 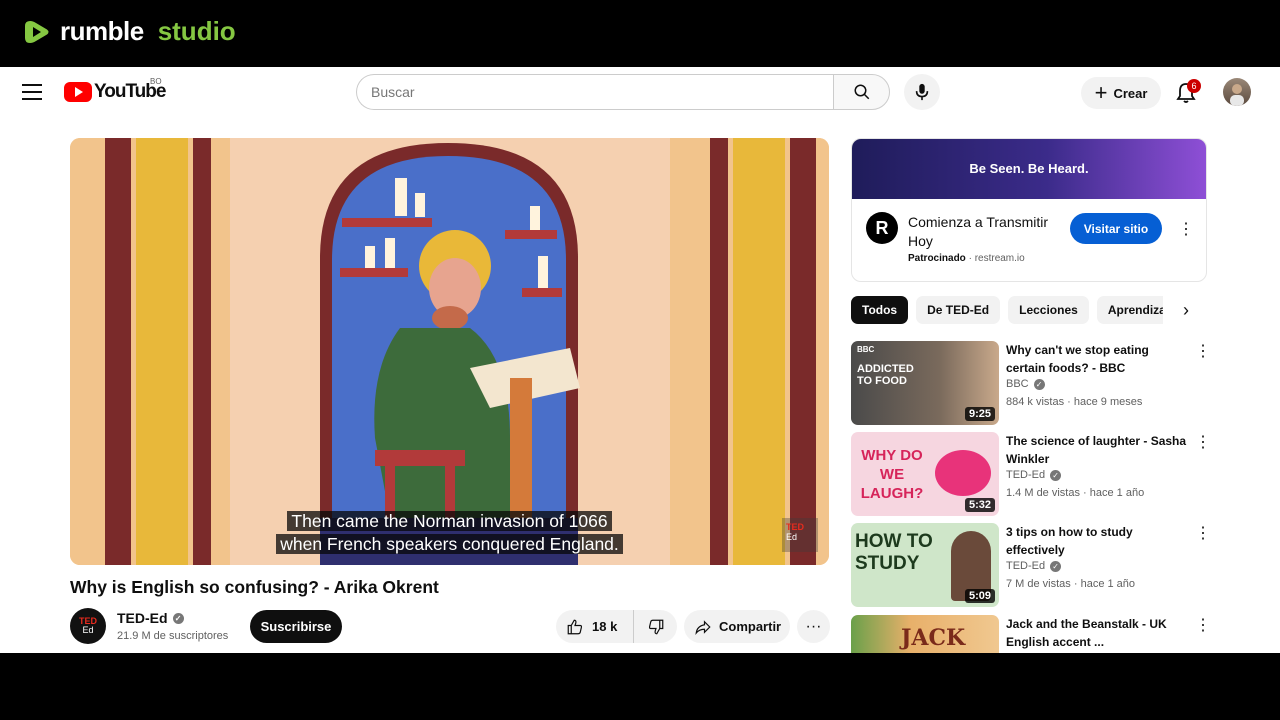 I want to click on youtube-play-icon, so click(x=78, y=92).